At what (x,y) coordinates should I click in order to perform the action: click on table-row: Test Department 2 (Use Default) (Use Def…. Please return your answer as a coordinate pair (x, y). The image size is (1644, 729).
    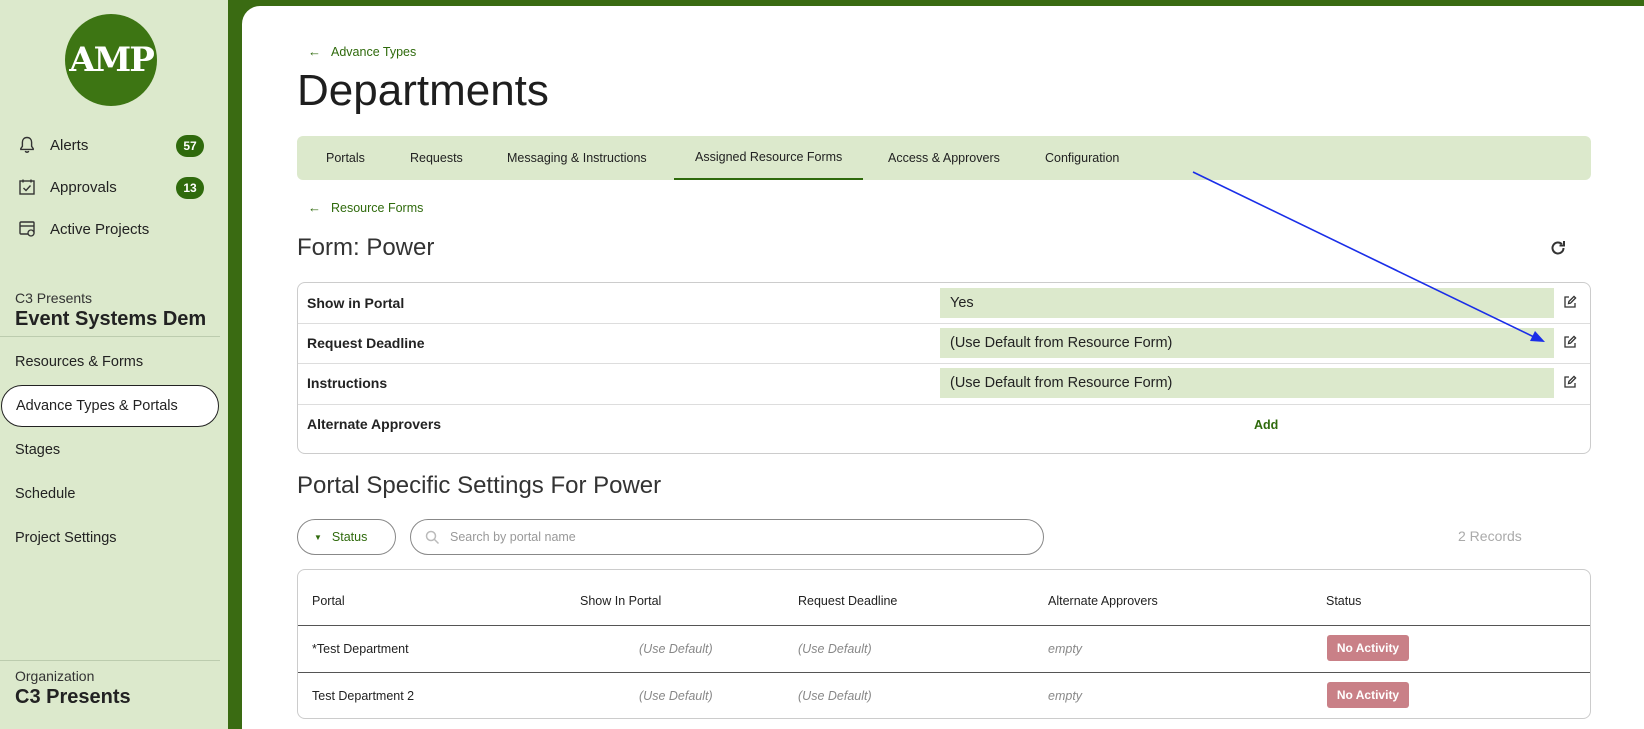
    Looking at the image, I should click on (944, 695).